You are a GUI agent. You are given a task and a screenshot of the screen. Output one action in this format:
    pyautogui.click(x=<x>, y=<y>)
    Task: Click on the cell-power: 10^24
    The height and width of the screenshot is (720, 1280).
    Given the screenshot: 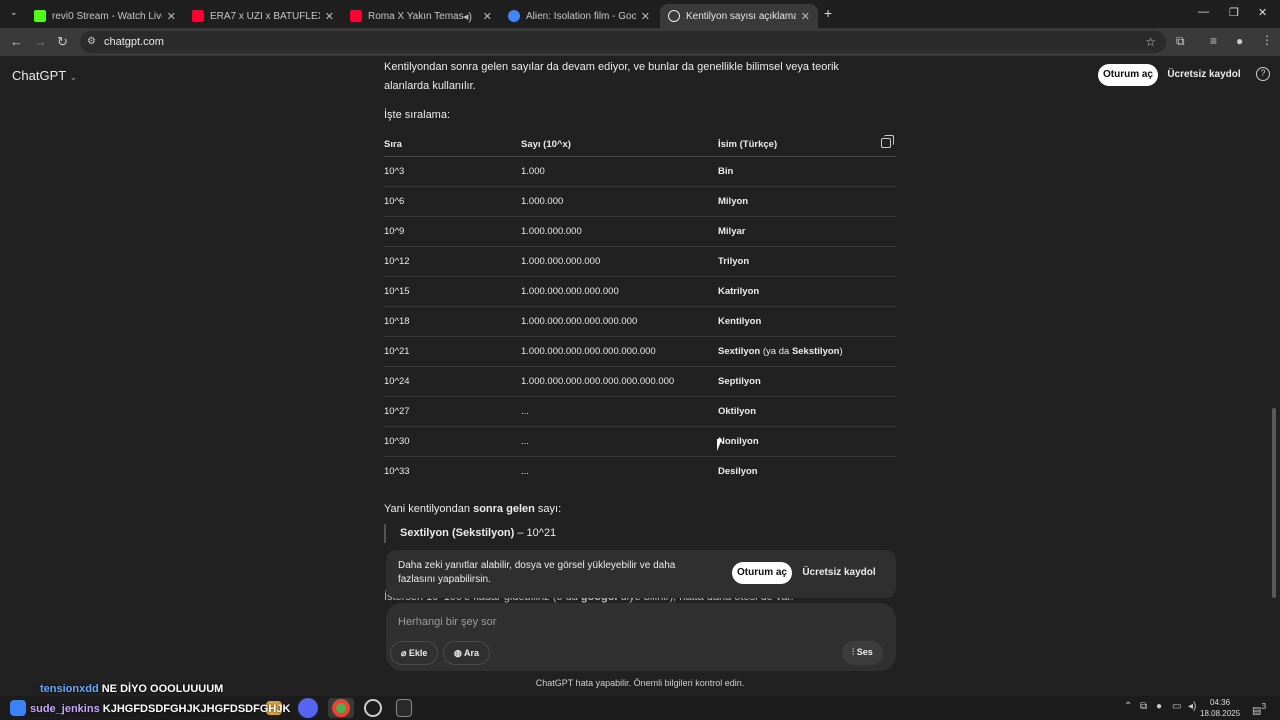 What is the action you would take?
    pyautogui.click(x=452, y=381)
    